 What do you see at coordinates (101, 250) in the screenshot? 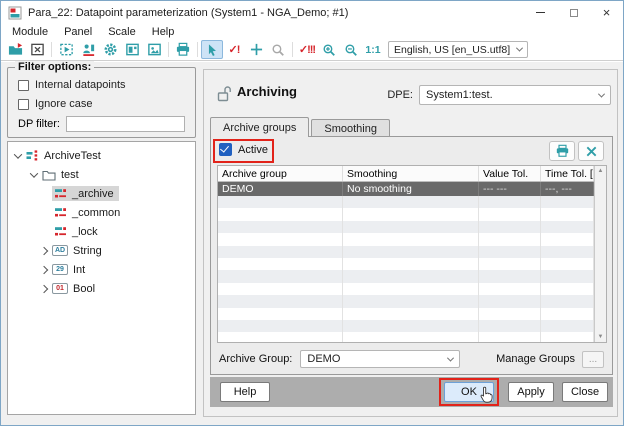
I see `tree-item-string: AD String` at bounding box center [101, 250].